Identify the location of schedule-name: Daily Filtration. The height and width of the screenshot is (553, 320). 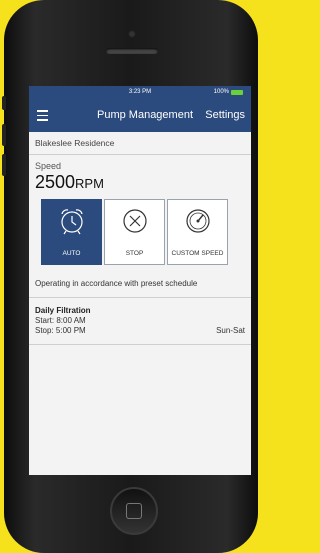
(63, 310).